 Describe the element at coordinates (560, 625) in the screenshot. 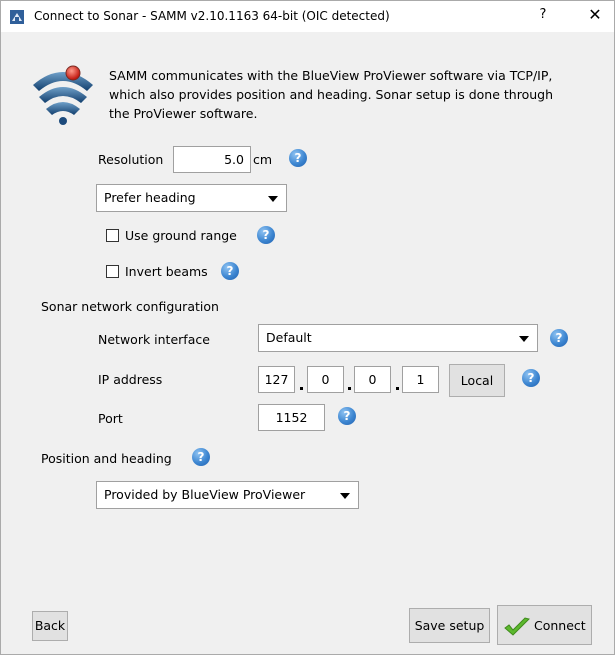

I see `connect-label: Connect` at that location.